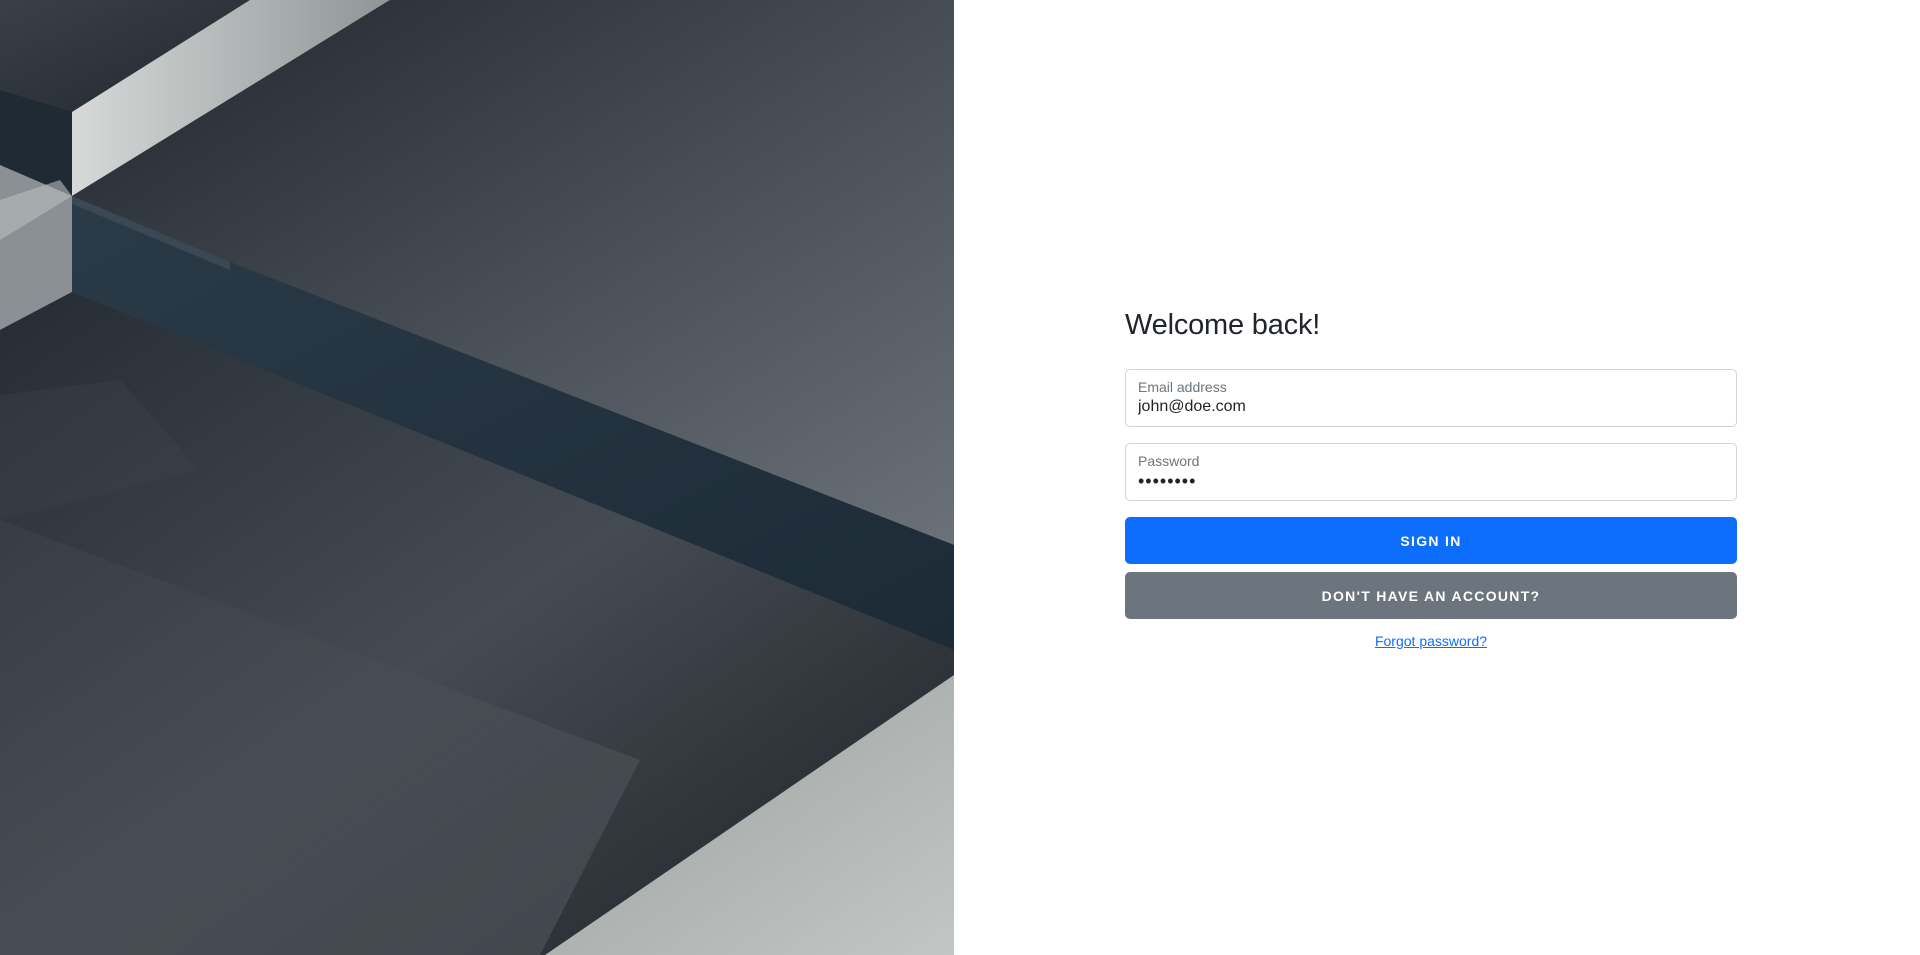 The height and width of the screenshot is (955, 1920). I want to click on email-field: Email address, so click(1431, 398).